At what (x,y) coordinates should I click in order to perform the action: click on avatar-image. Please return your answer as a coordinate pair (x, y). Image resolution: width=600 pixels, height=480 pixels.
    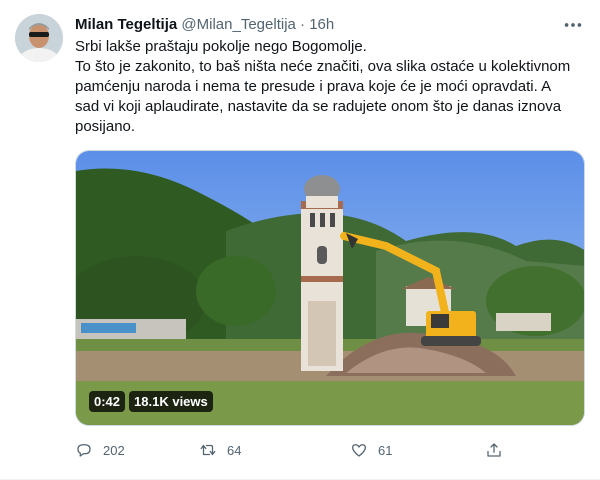
    Looking at the image, I should click on (39, 38).